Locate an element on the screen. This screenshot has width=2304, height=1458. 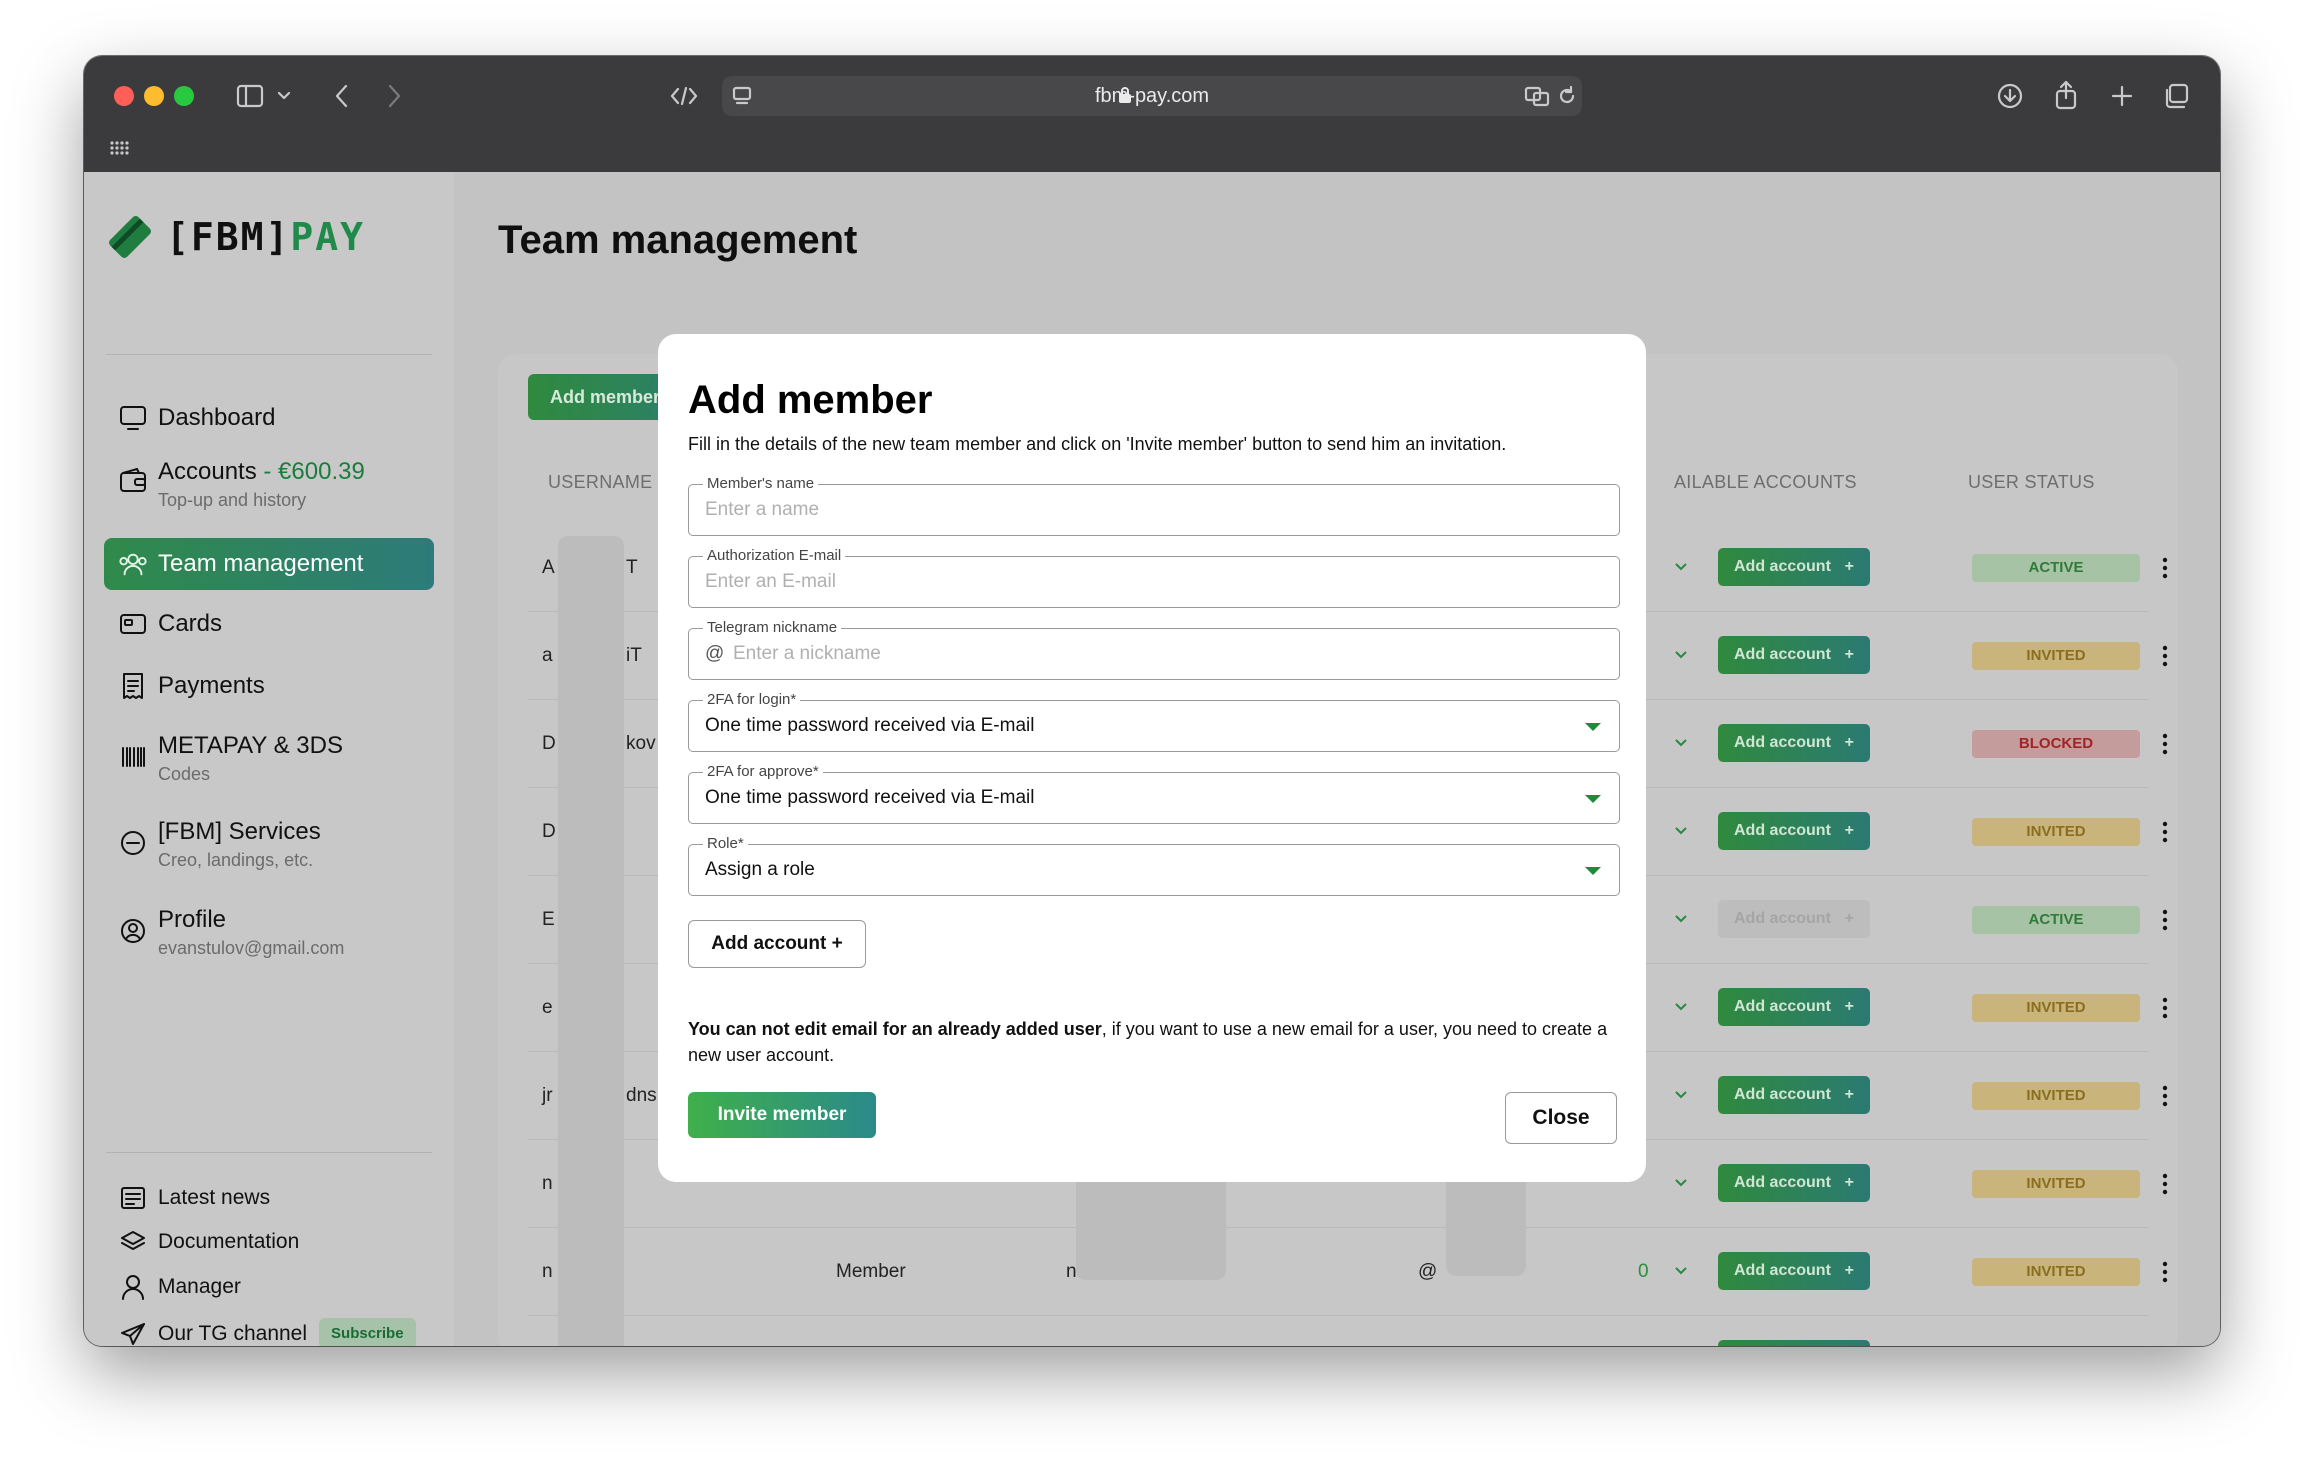
reload-icon is located at coordinates (1567, 96).